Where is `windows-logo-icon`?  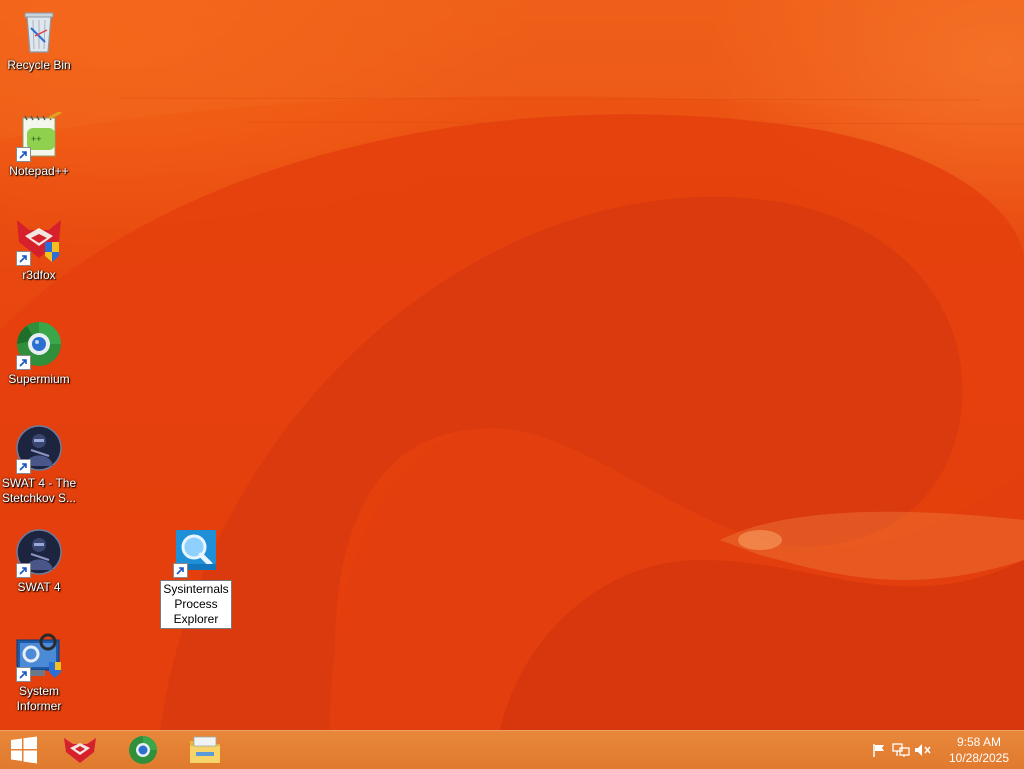 windows-logo-icon is located at coordinates (24, 750).